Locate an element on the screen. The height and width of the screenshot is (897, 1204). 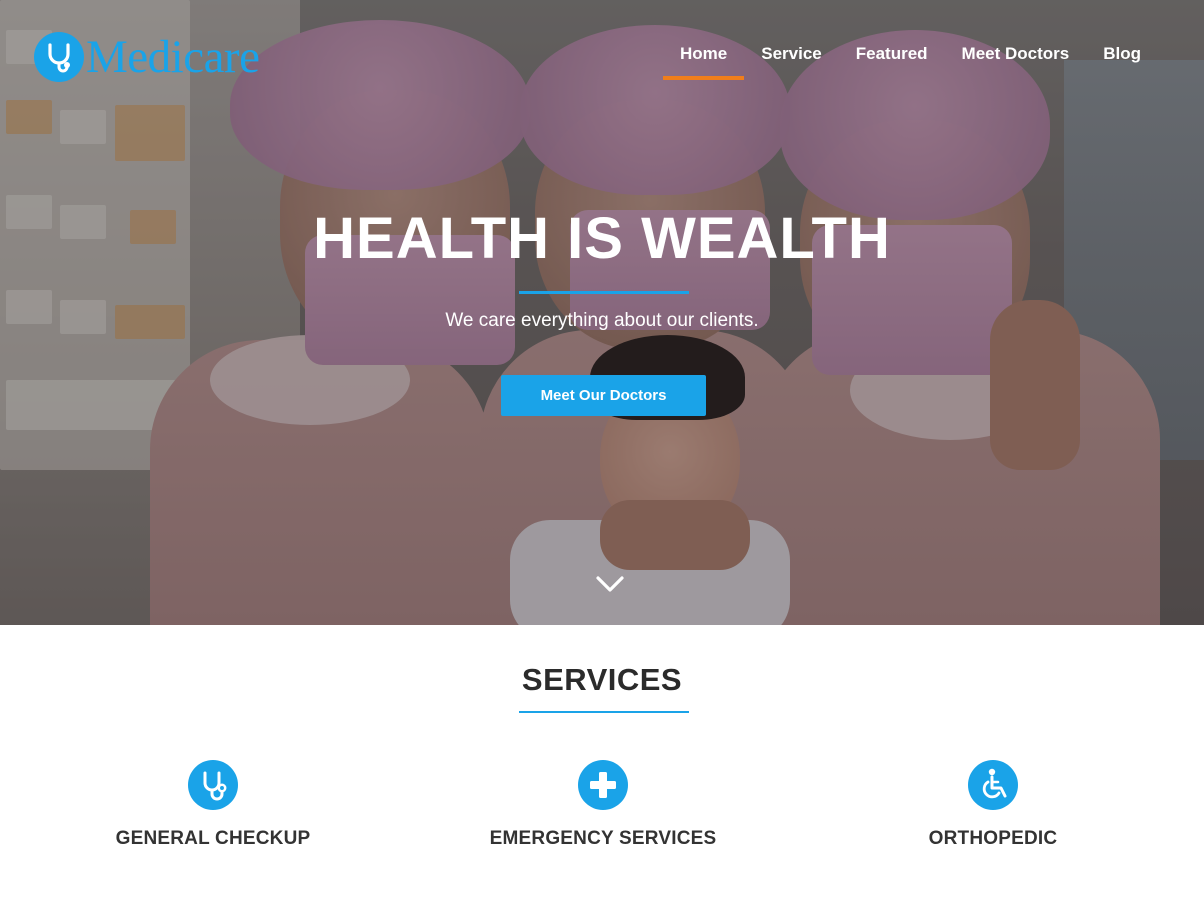
nav-item-service: Service is located at coordinates (791, 61).